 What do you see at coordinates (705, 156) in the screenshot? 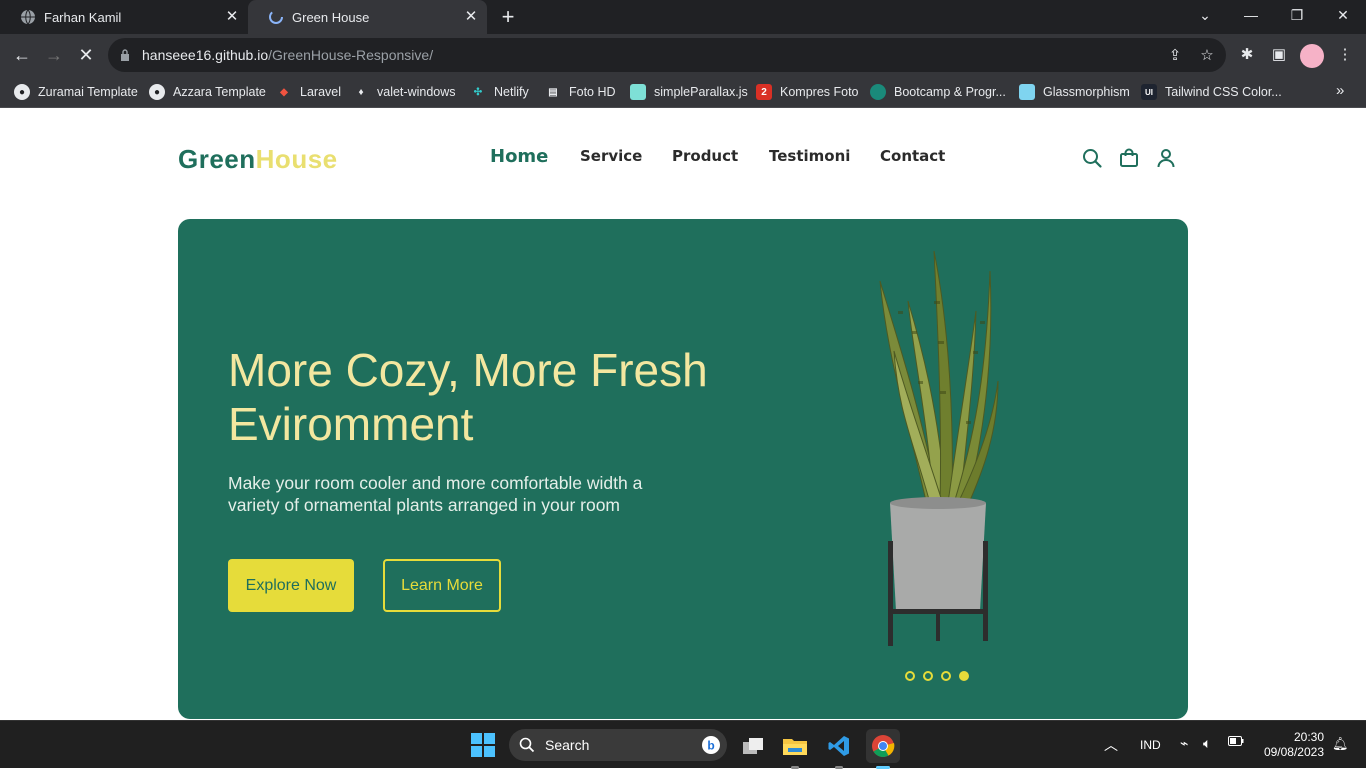
I see `nav-product: Product` at bounding box center [705, 156].